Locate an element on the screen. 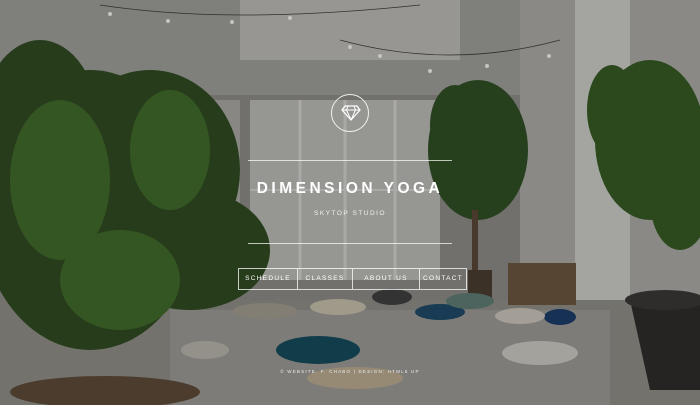 This screenshot has height=405, width=700. diamond-icon is located at coordinates (351, 113).